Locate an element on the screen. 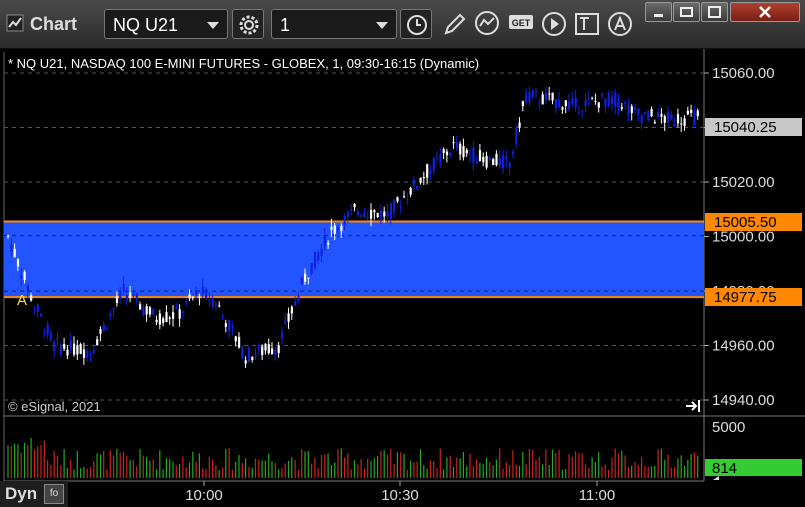 The width and height of the screenshot is (805, 507). alert-icon is located at coordinates (620, 24).